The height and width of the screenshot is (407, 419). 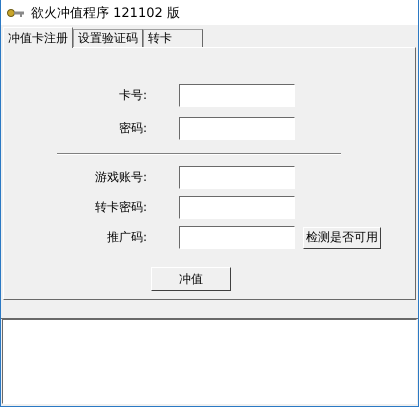 What do you see at coordinates (191, 279) in the screenshot?
I see `recharge-button: 冲值` at bounding box center [191, 279].